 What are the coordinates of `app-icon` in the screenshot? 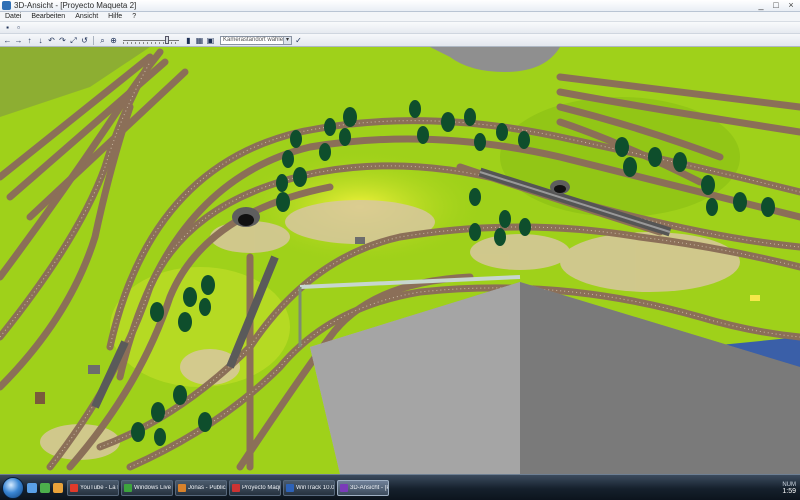 It's located at (6, 5).